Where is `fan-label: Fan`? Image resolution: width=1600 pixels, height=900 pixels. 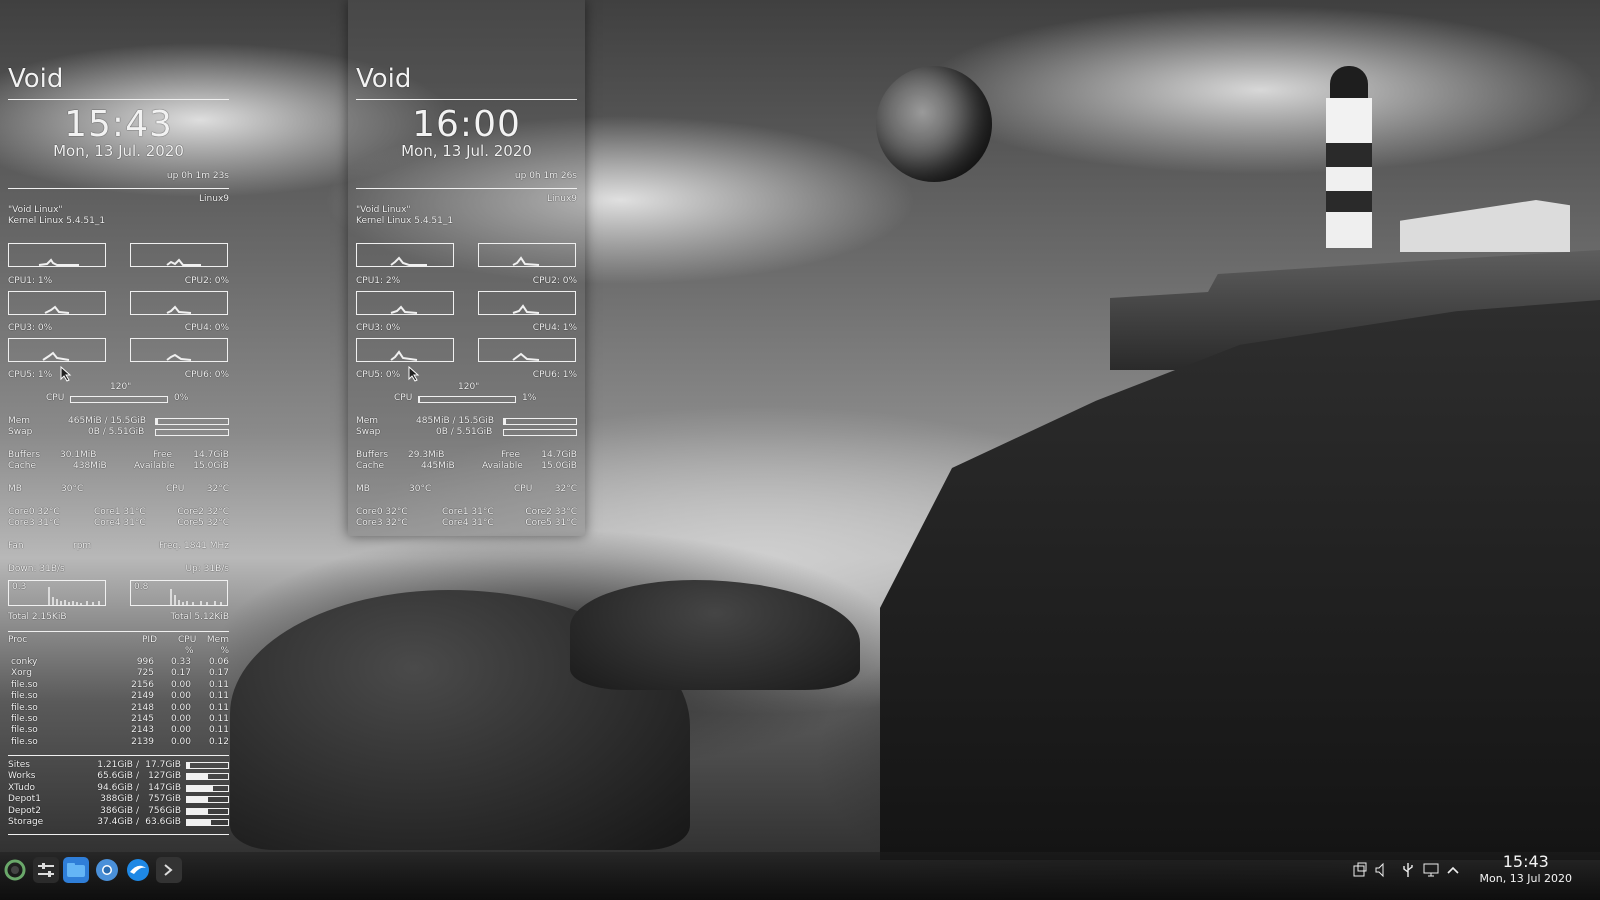
fan-label: Fan is located at coordinates (16, 546).